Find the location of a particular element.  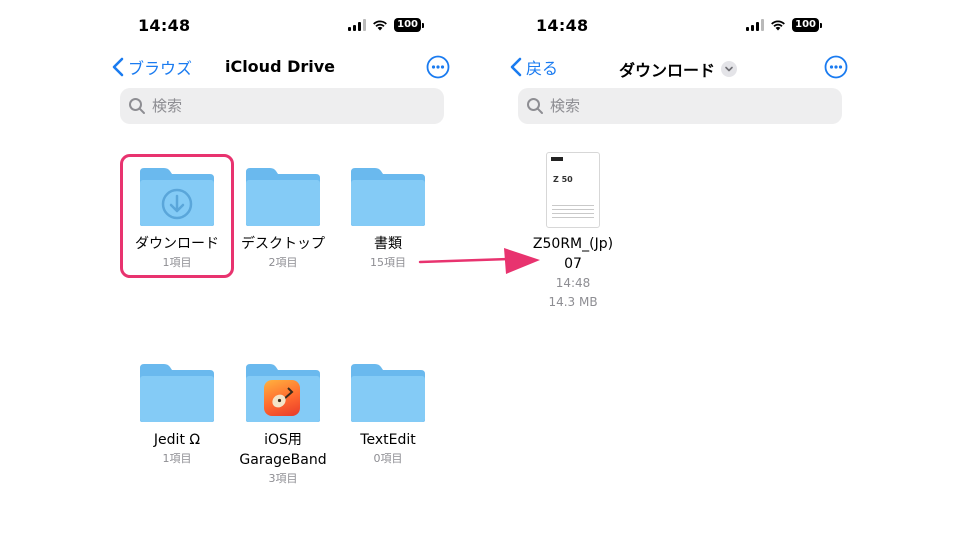

folder-name-line2: GarageBand is located at coordinates (283, 460).